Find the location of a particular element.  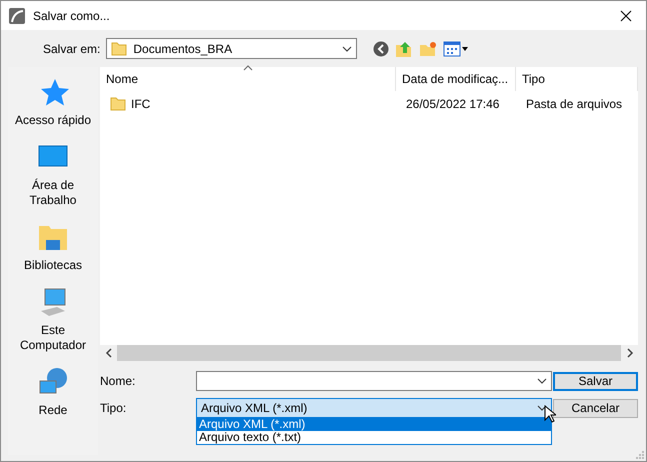

save-button: Salvar is located at coordinates (595, 381).